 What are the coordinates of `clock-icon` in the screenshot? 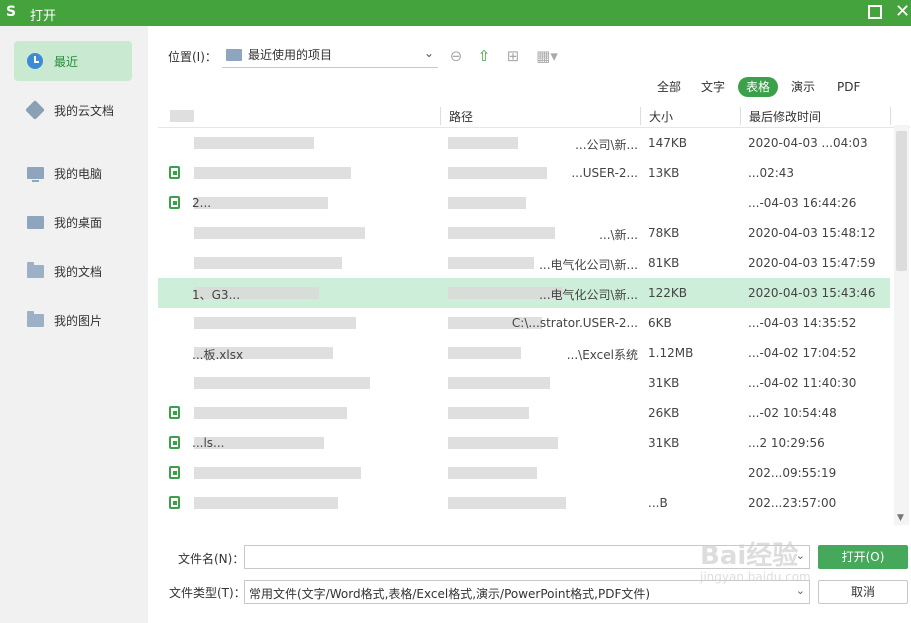 It's located at (35, 61).